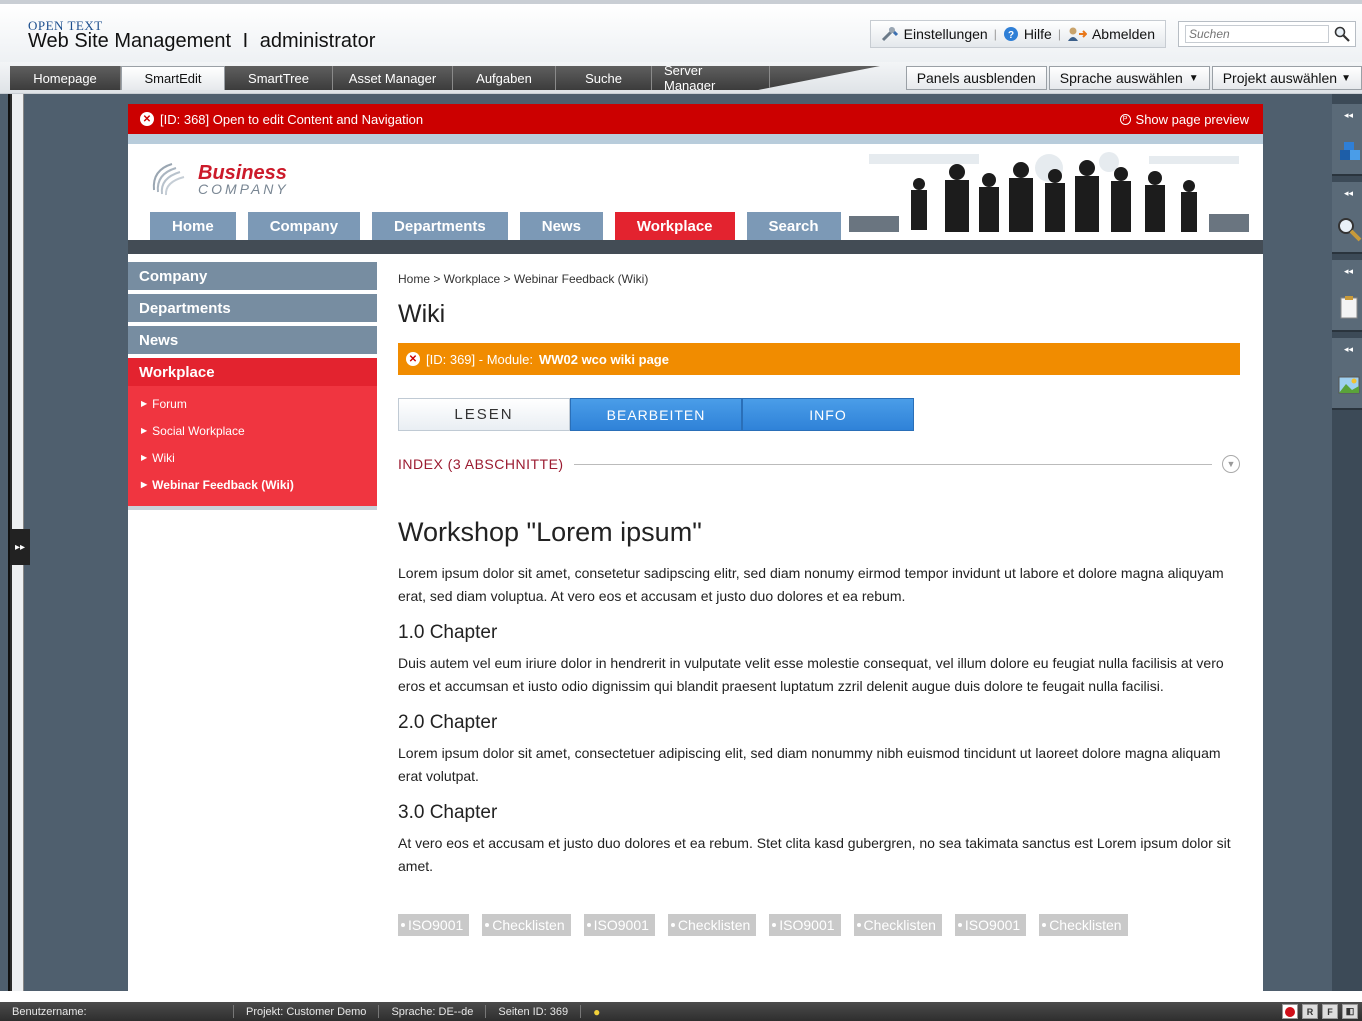 The image size is (1362, 1021). I want to click on left-nav-news: News, so click(252, 340).